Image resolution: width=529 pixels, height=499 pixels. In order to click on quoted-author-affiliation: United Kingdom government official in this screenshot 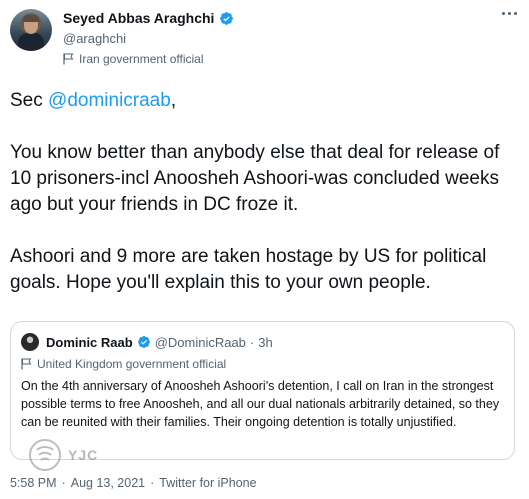, I will do `click(123, 364)`.